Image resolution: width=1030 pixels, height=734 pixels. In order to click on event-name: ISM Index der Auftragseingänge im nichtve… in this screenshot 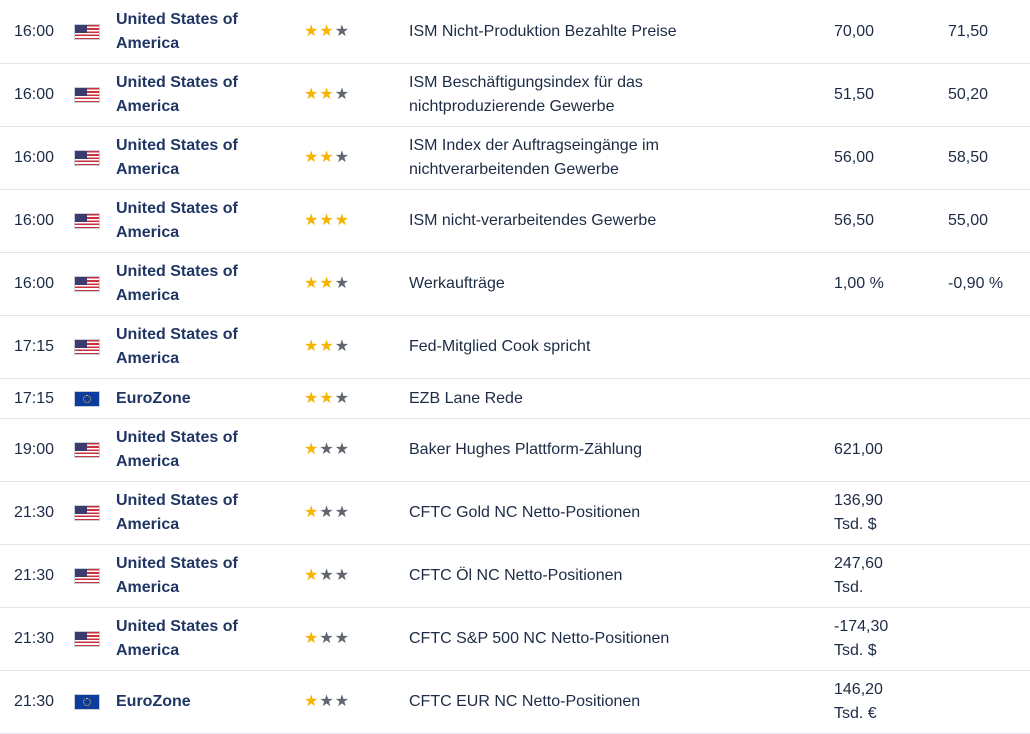, I will do `click(609, 158)`.